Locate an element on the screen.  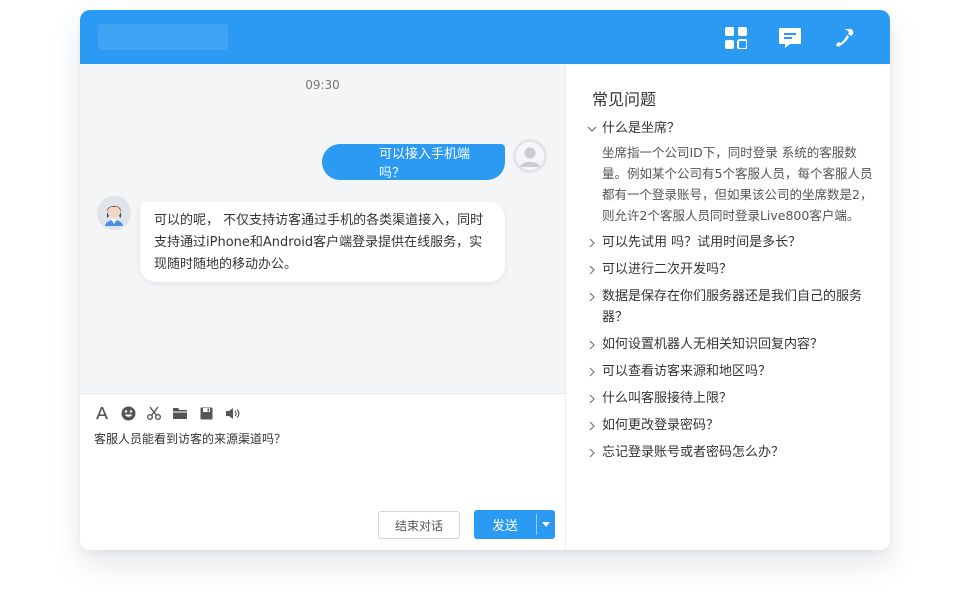
phone-icon is located at coordinates (844, 38).